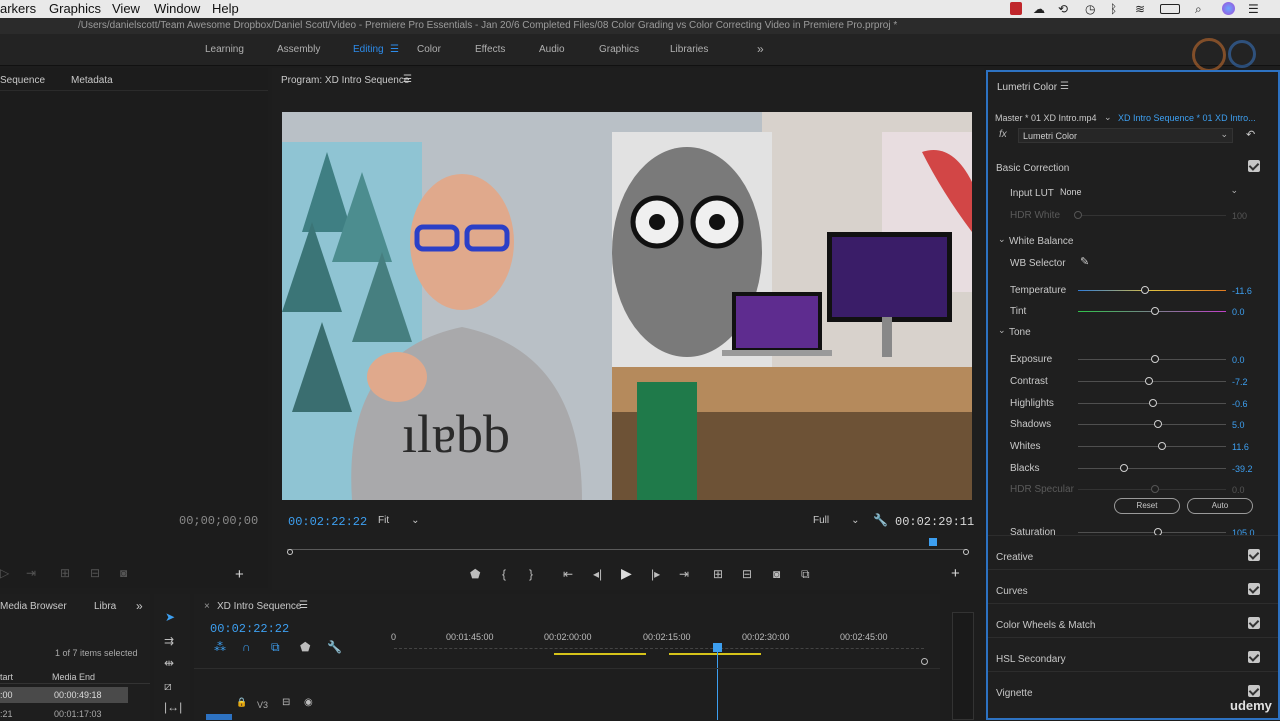  I want to click on slider-value-whites: 11.6, so click(1240, 447).